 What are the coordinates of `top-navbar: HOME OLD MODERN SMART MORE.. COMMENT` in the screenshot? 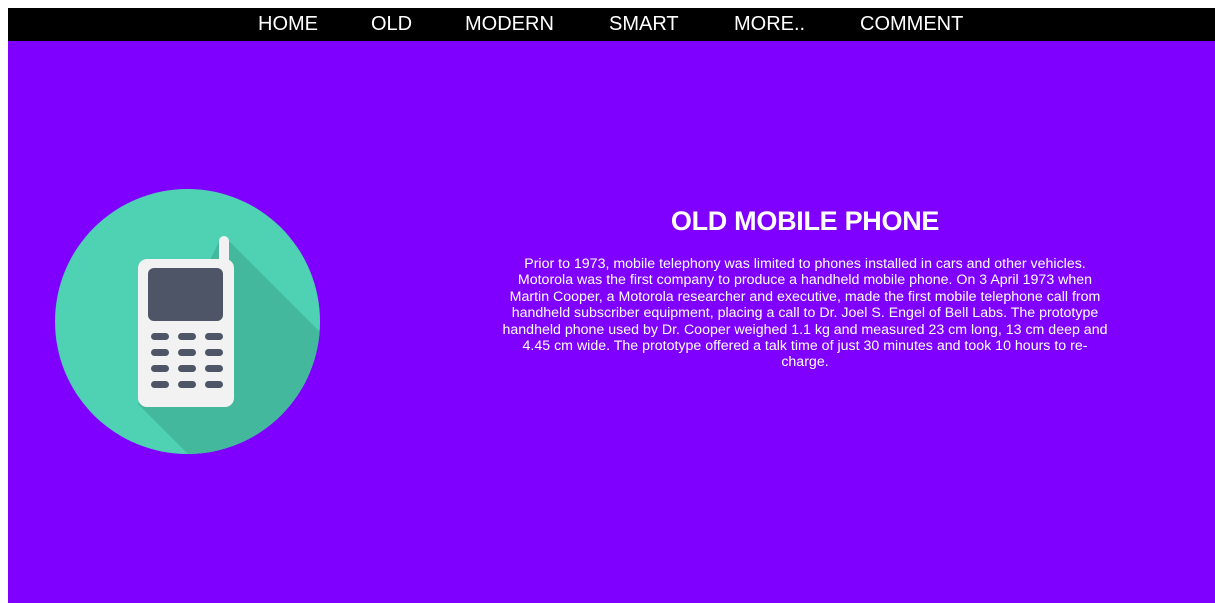 It's located at (611, 24).